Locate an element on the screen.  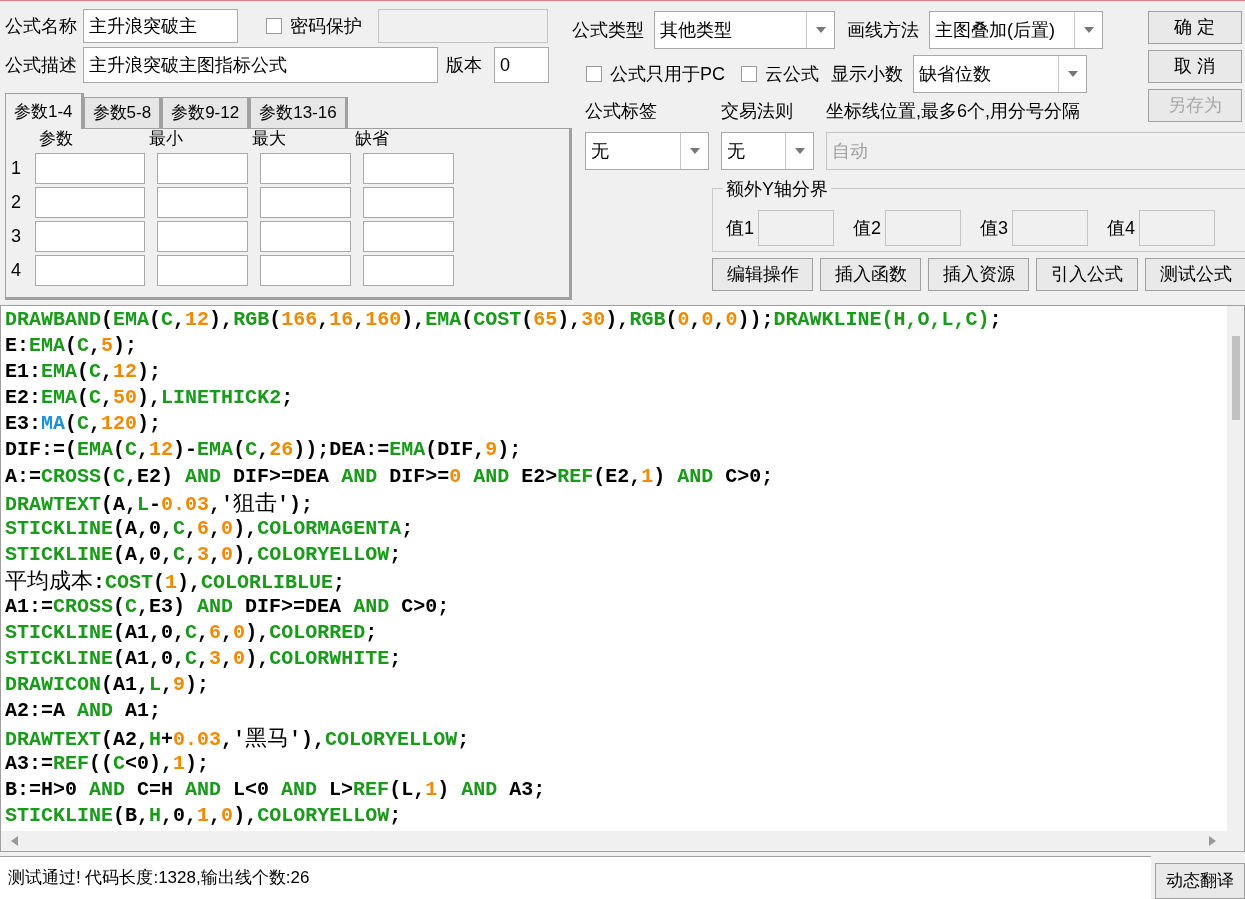
field-label: 交易法则 is located at coordinates (757, 111).